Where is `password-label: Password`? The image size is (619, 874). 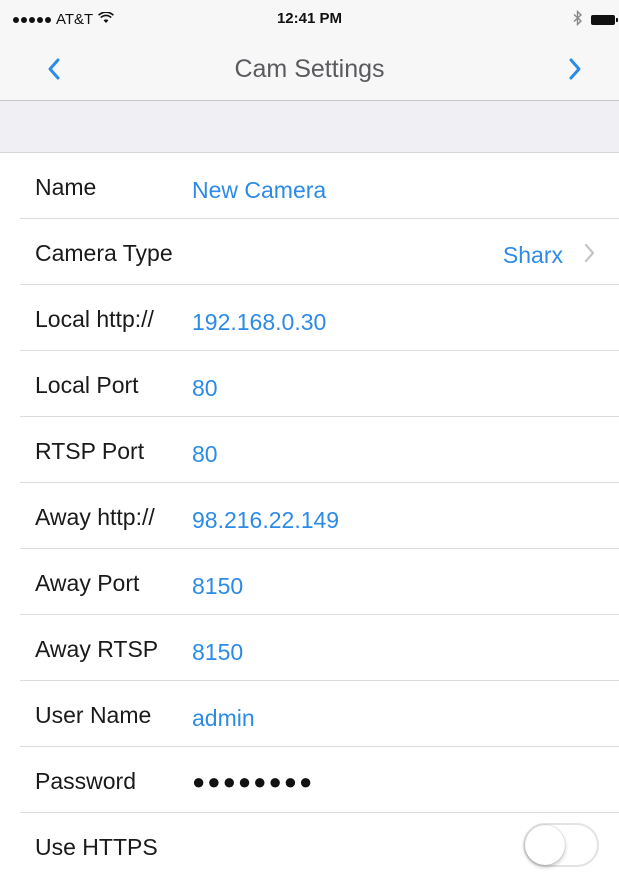
password-label: Password is located at coordinates (85, 781).